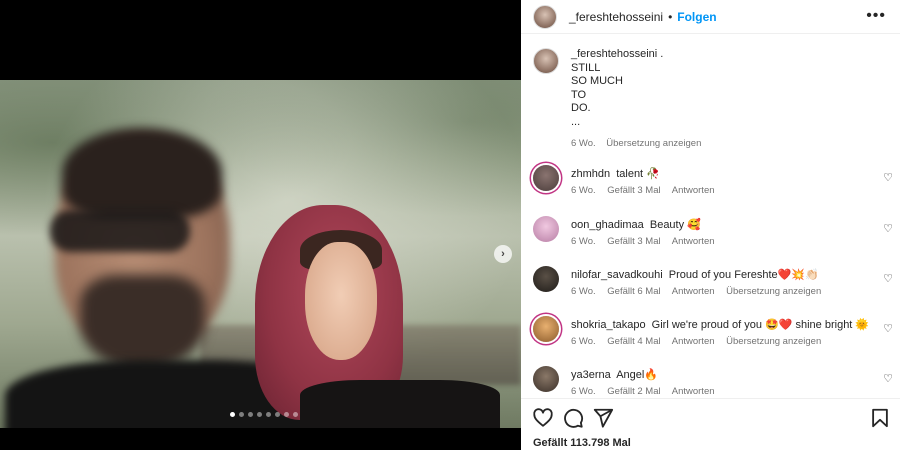 The image size is (900, 450). I want to click on comment-username: shokria_takapo, so click(608, 325).